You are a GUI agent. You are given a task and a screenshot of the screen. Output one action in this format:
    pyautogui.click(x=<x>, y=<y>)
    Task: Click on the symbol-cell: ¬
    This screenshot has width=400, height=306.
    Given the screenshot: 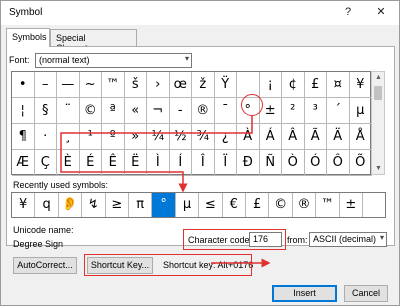 What is the action you would take?
    pyautogui.click(x=158, y=111)
    